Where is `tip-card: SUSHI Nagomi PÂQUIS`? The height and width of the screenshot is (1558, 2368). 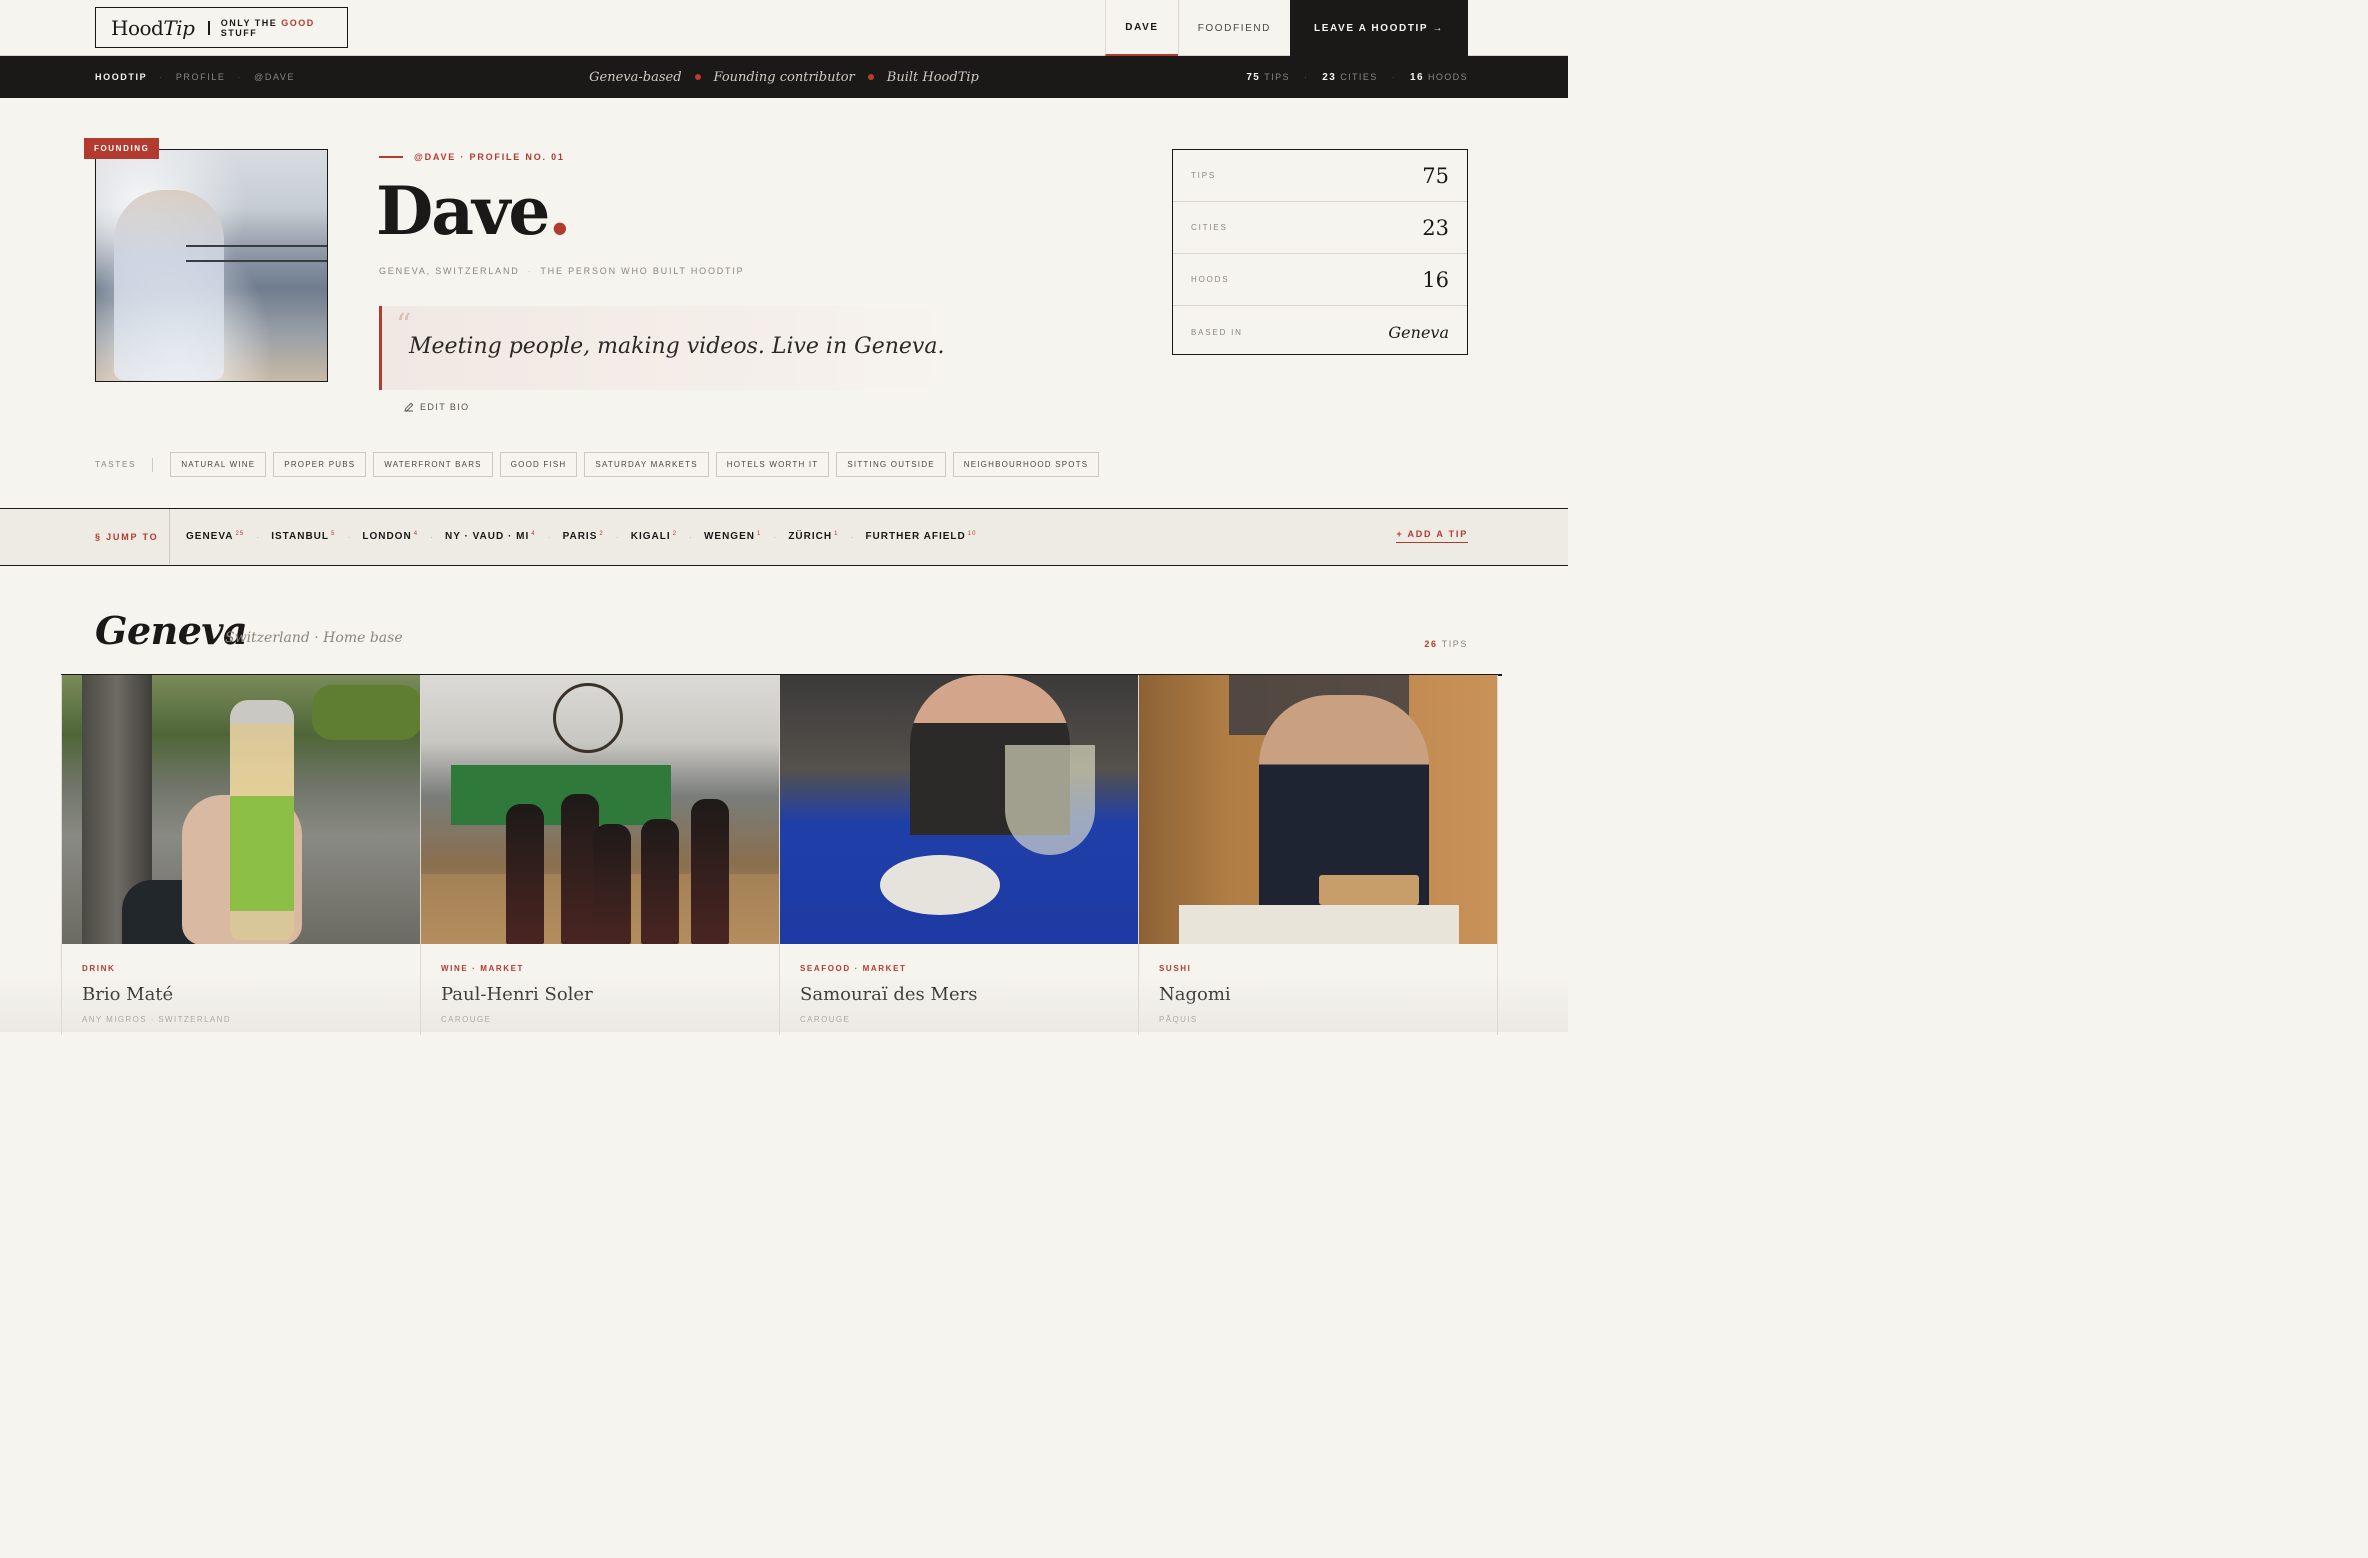
tip-card: SUSHI Nagomi PÂQUIS is located at coordinates (1318, 855).